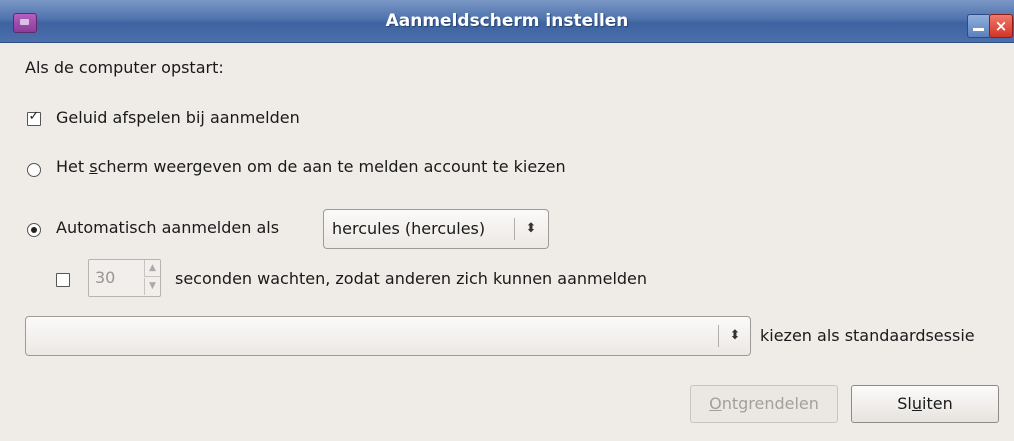  I want to click on show-screen-radio, so click(34, 170).